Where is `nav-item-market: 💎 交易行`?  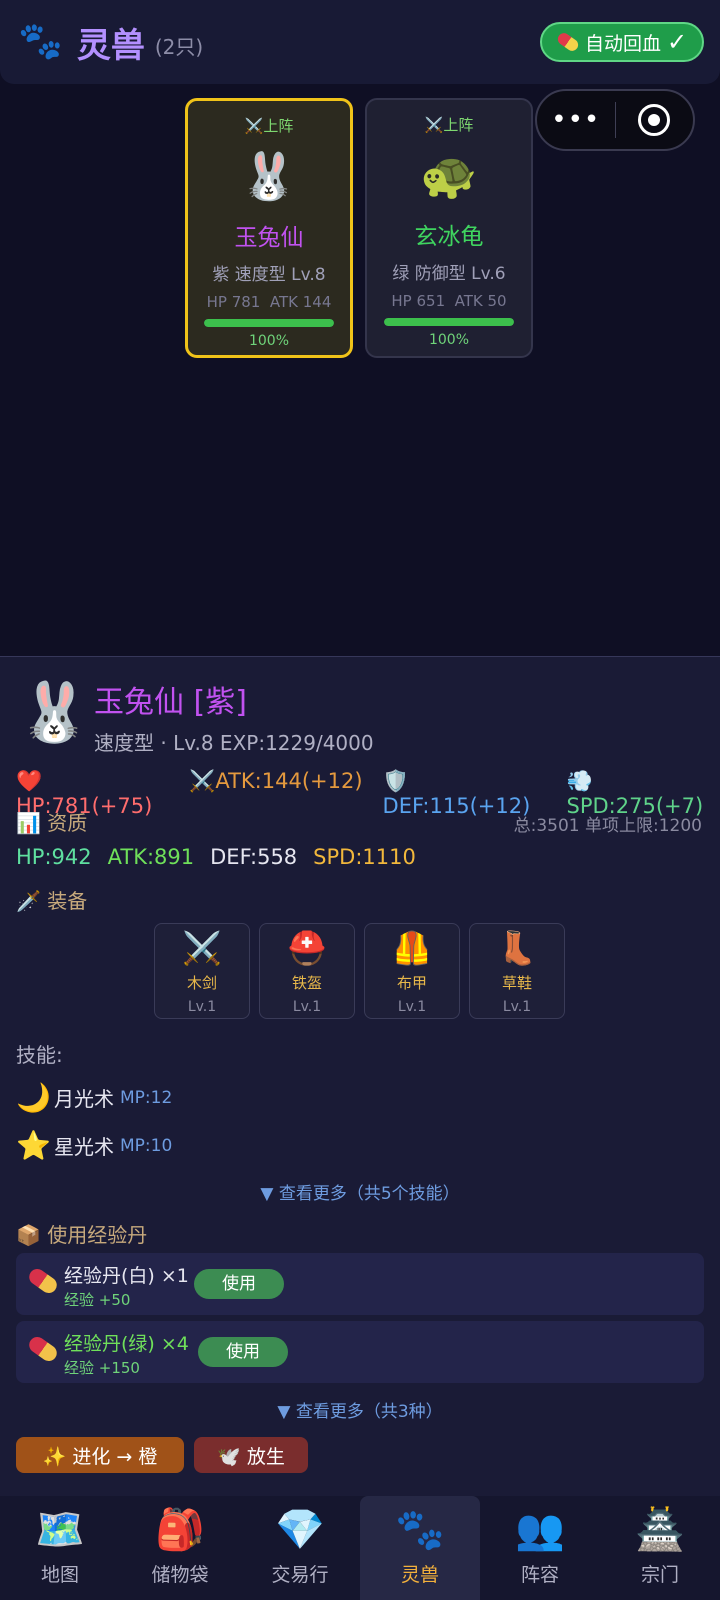
nav-item-market: 💎 交易行 is located at coordinates (300, 1548).